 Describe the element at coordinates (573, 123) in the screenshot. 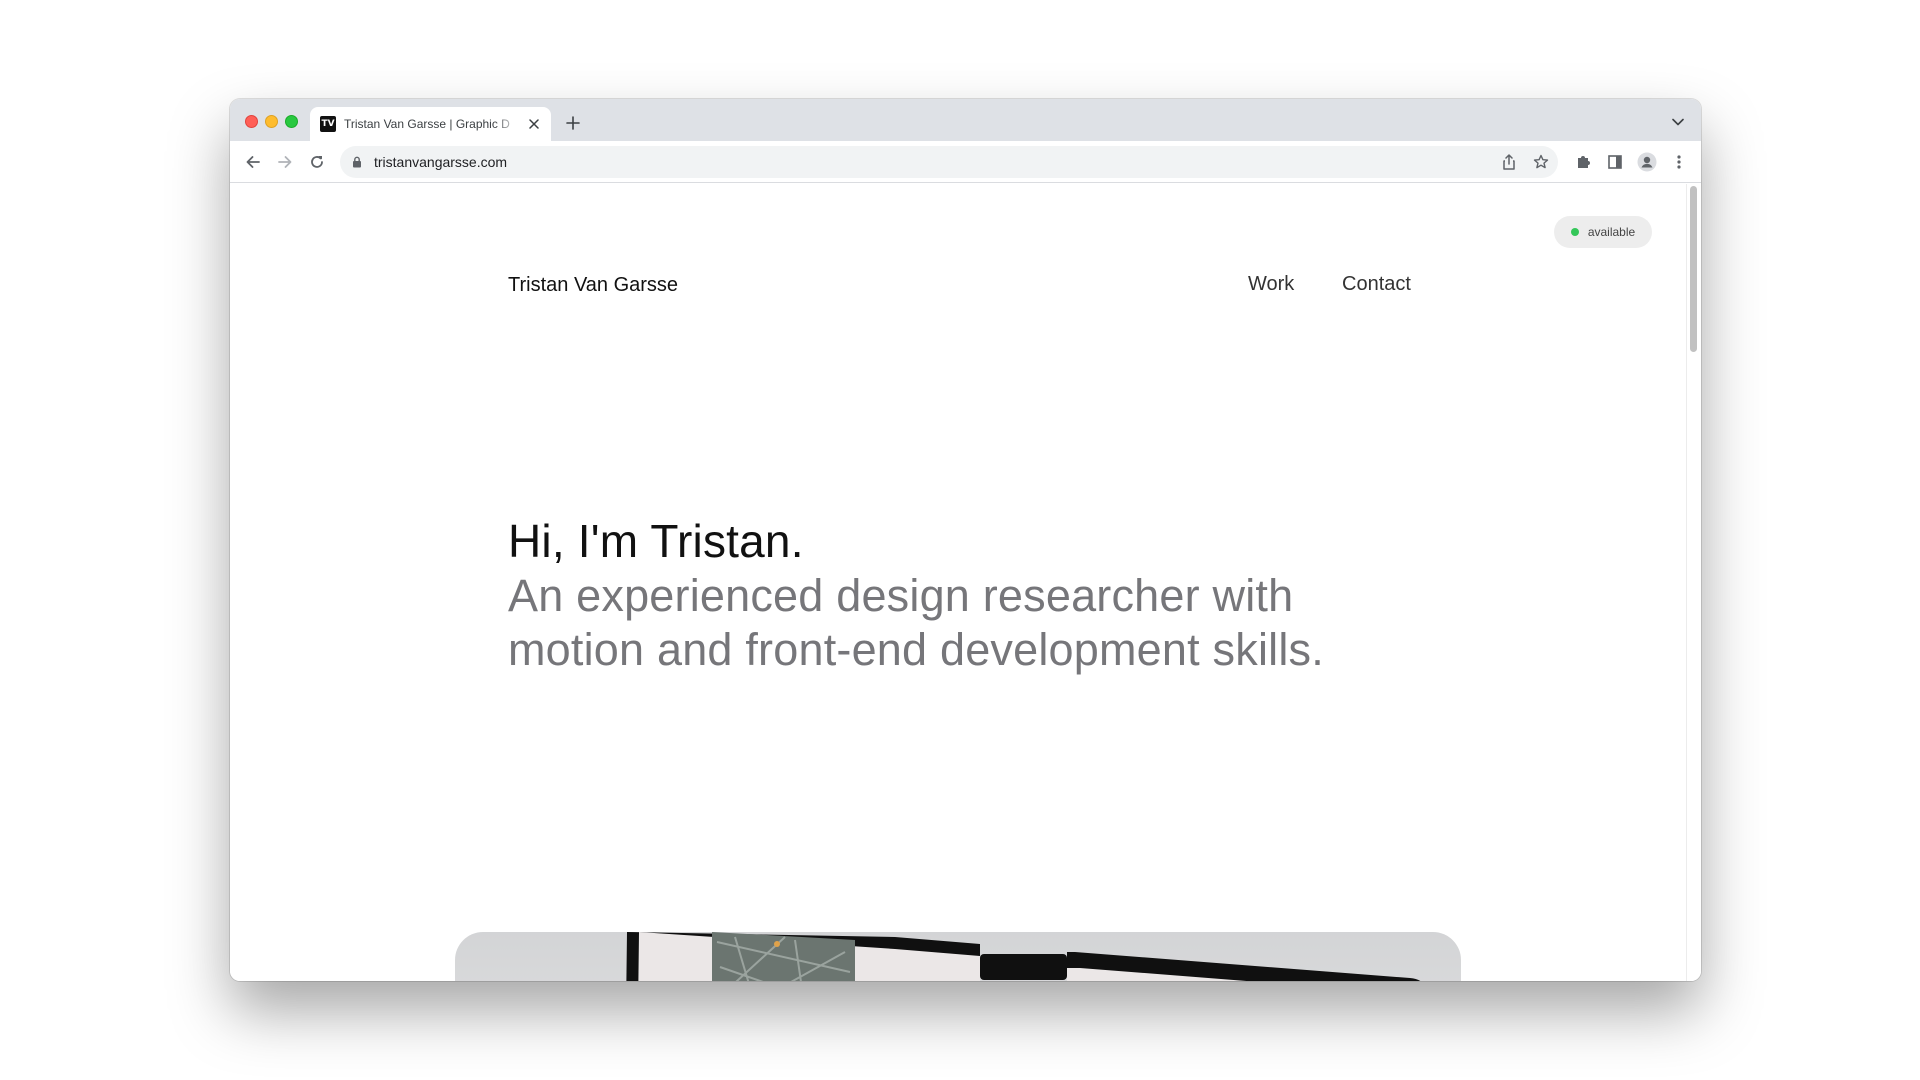

I see `plus-icon` at that location.